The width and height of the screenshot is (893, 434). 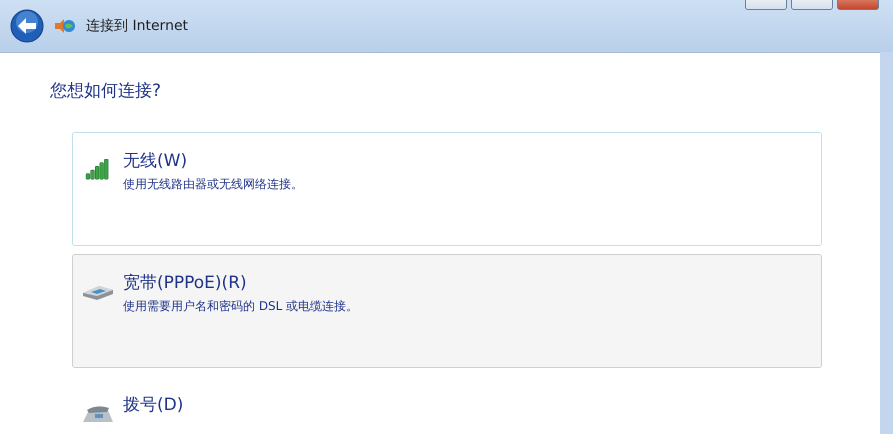 I want to click on option-description: 使用无线路由器或无线网络连接。, so click(x=213, y=184).